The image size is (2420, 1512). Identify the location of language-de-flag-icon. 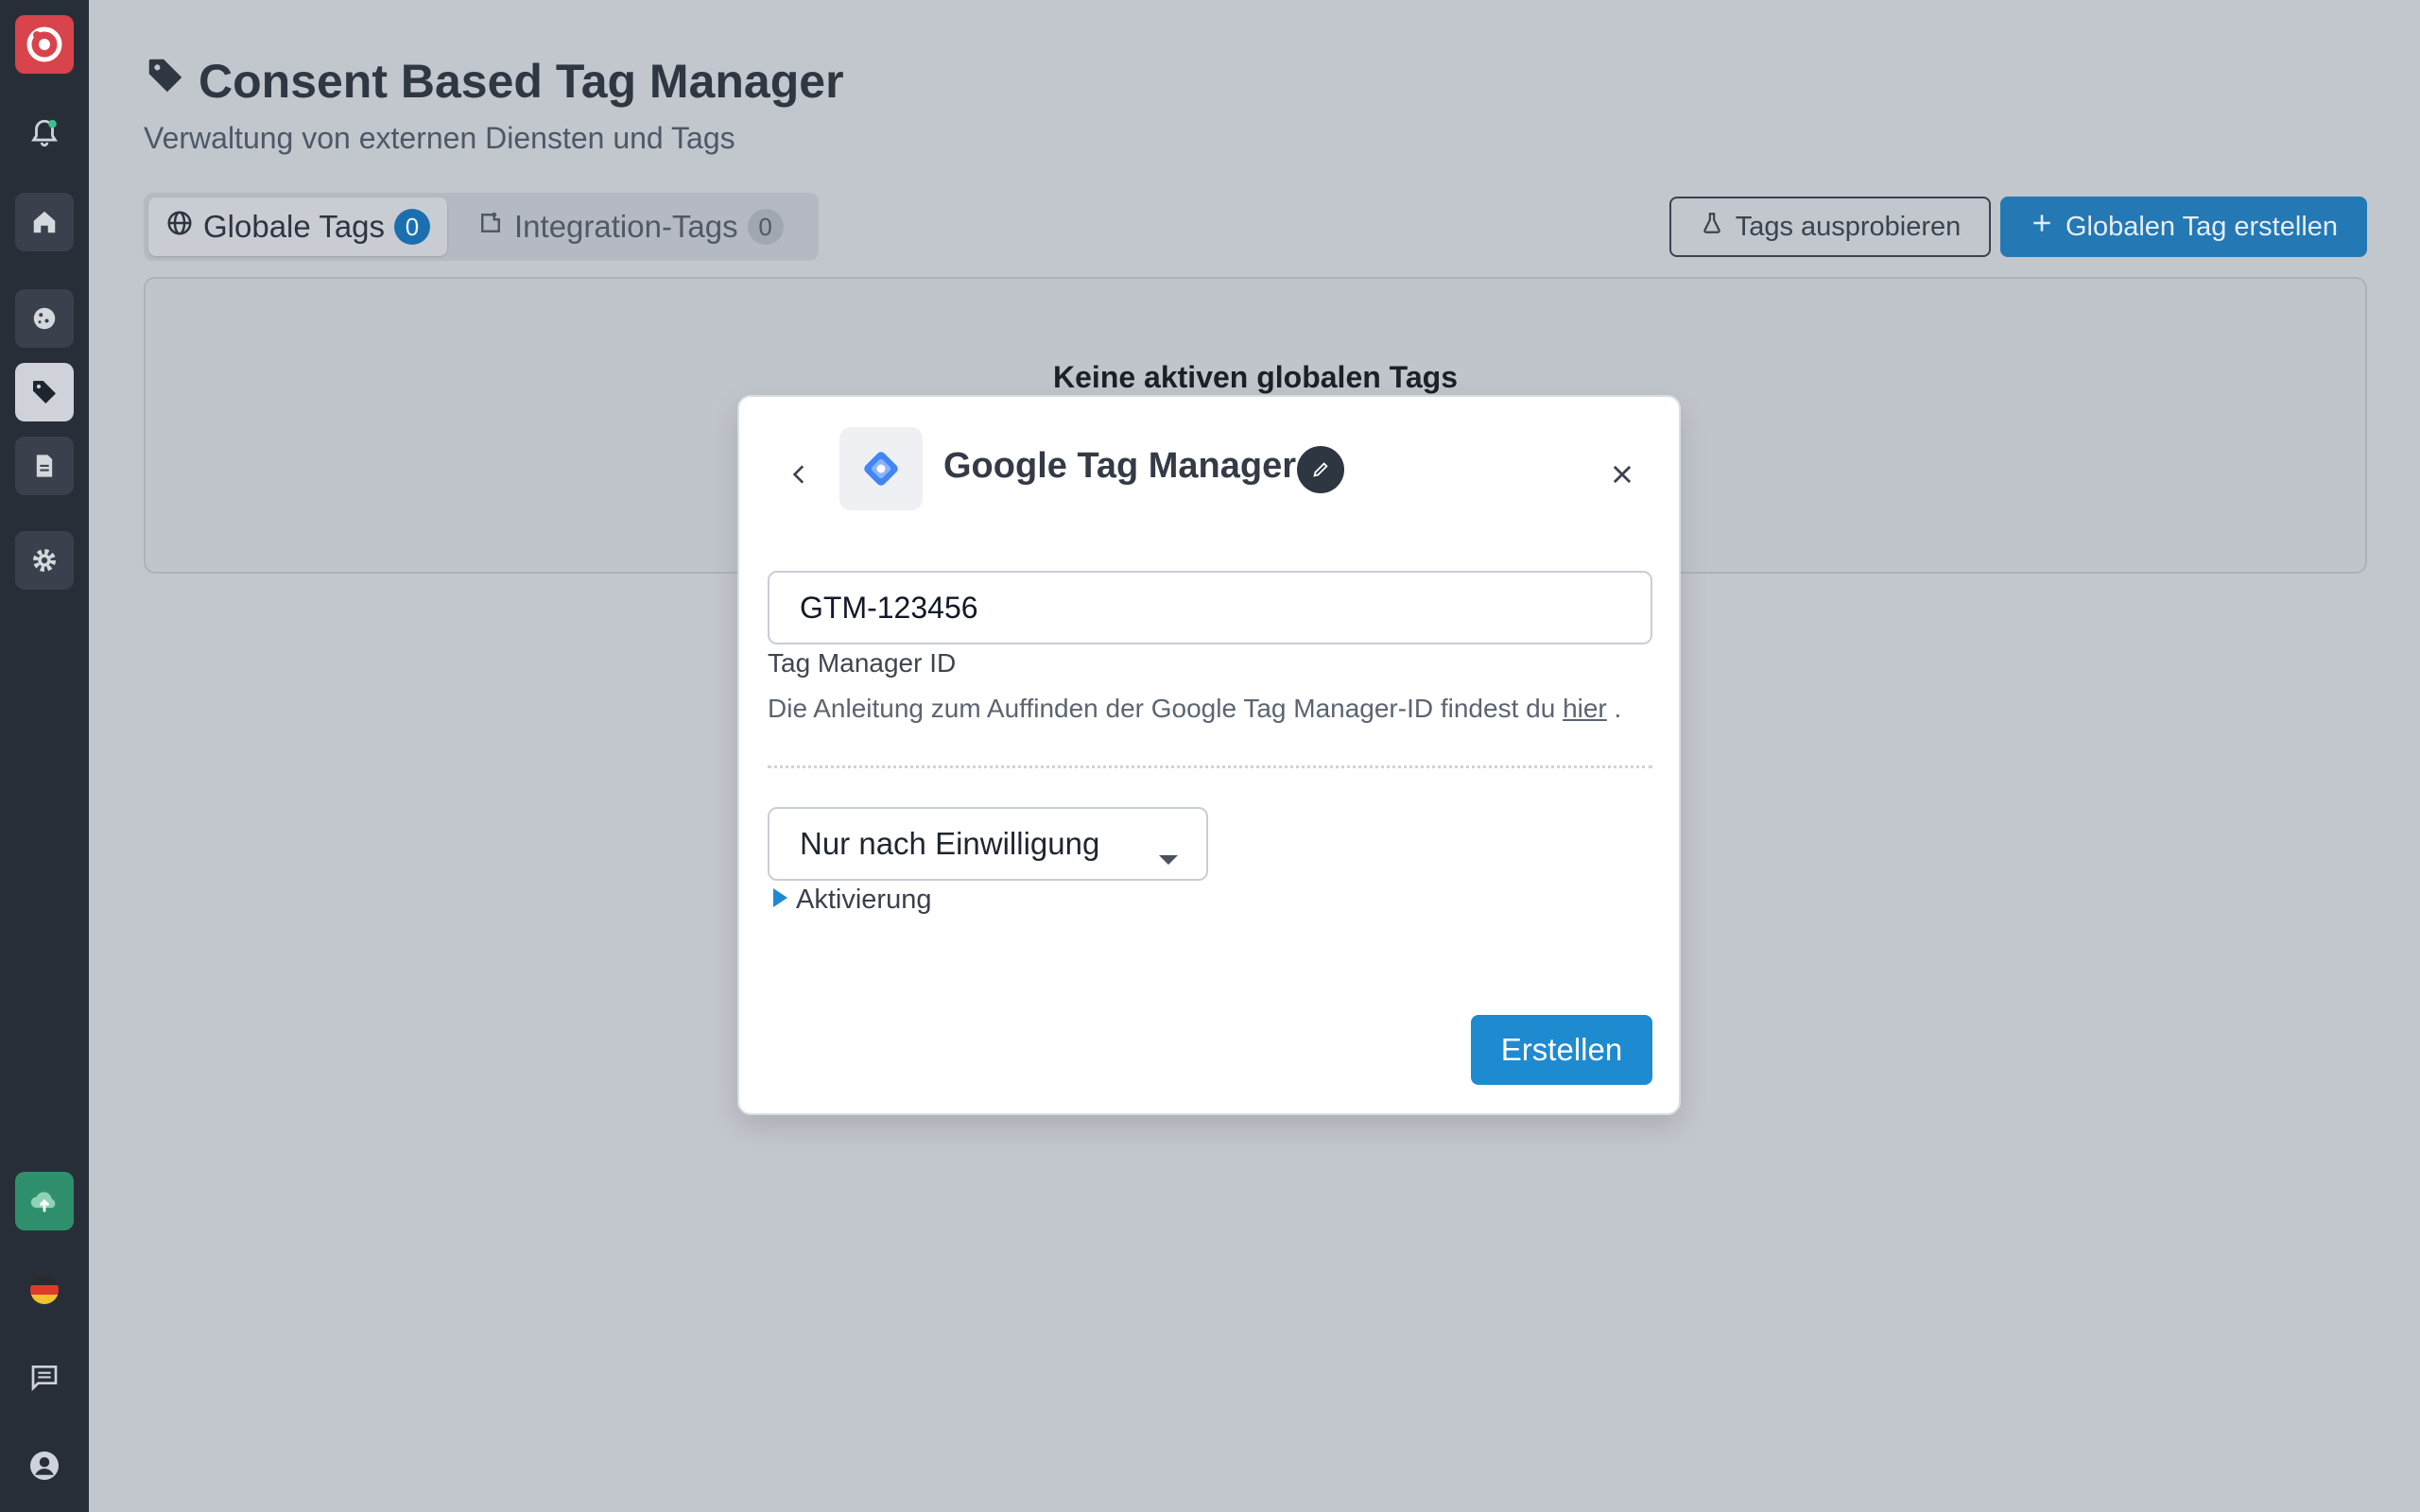
(44, 1290).